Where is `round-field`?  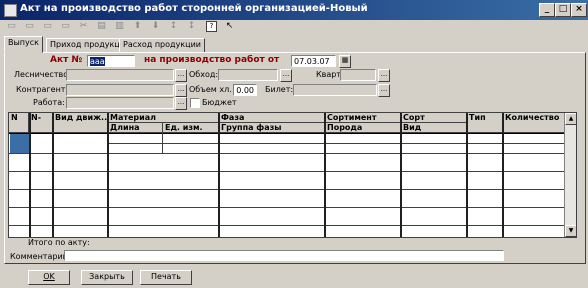
round-field is located at coordinates (248, 75).